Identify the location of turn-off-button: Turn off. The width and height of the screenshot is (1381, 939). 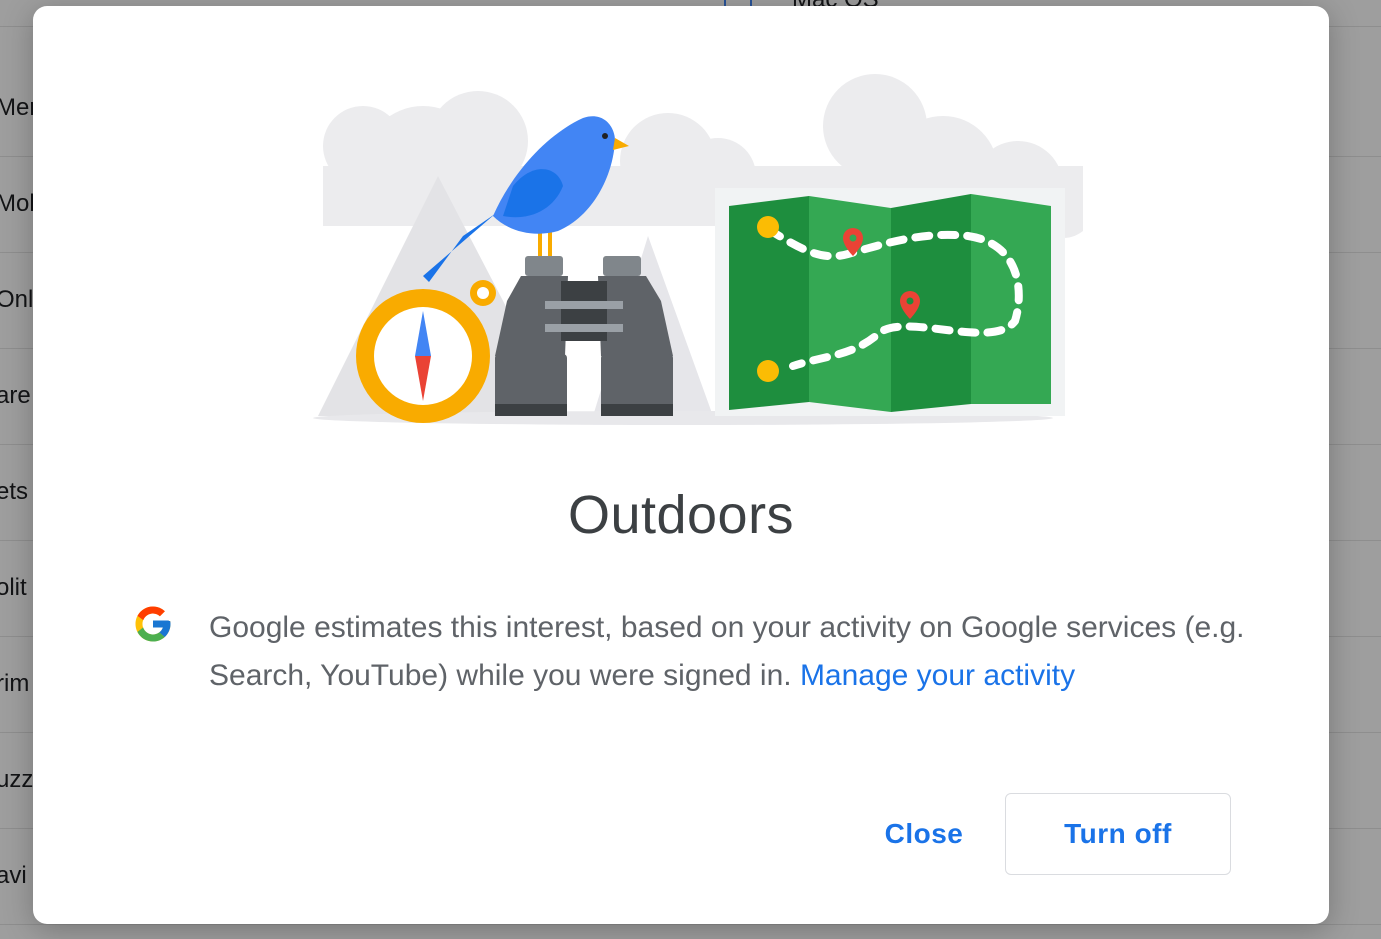
(1118, 834).